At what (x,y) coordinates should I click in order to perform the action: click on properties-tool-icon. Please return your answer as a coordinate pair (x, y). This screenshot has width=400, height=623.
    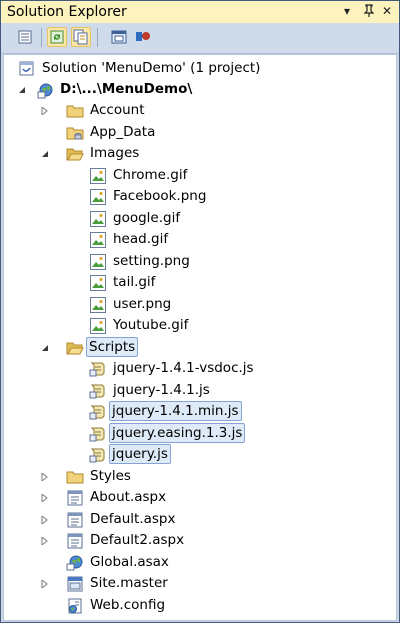
    Looking at the image, I should click on (25, 37).